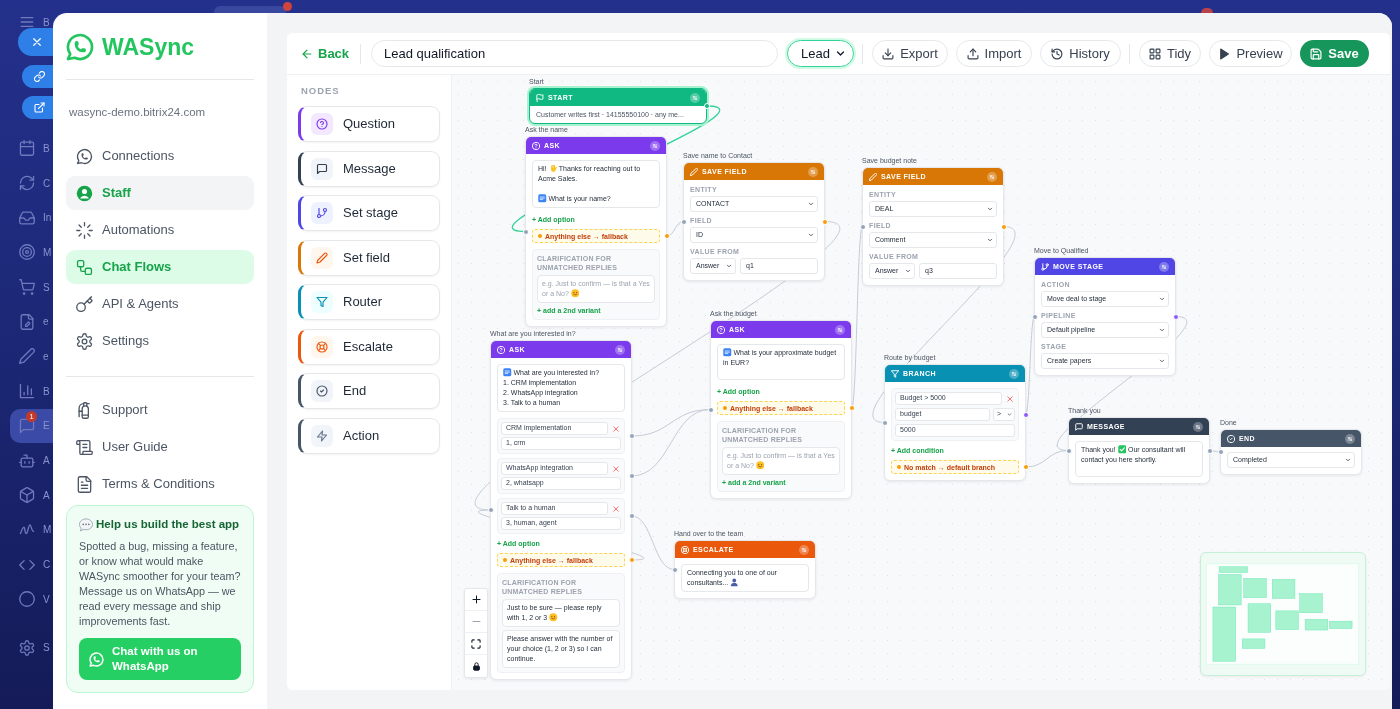  Describe the element at coordinates (84, 484) in the screenshot. I see `document-icon` at that location.